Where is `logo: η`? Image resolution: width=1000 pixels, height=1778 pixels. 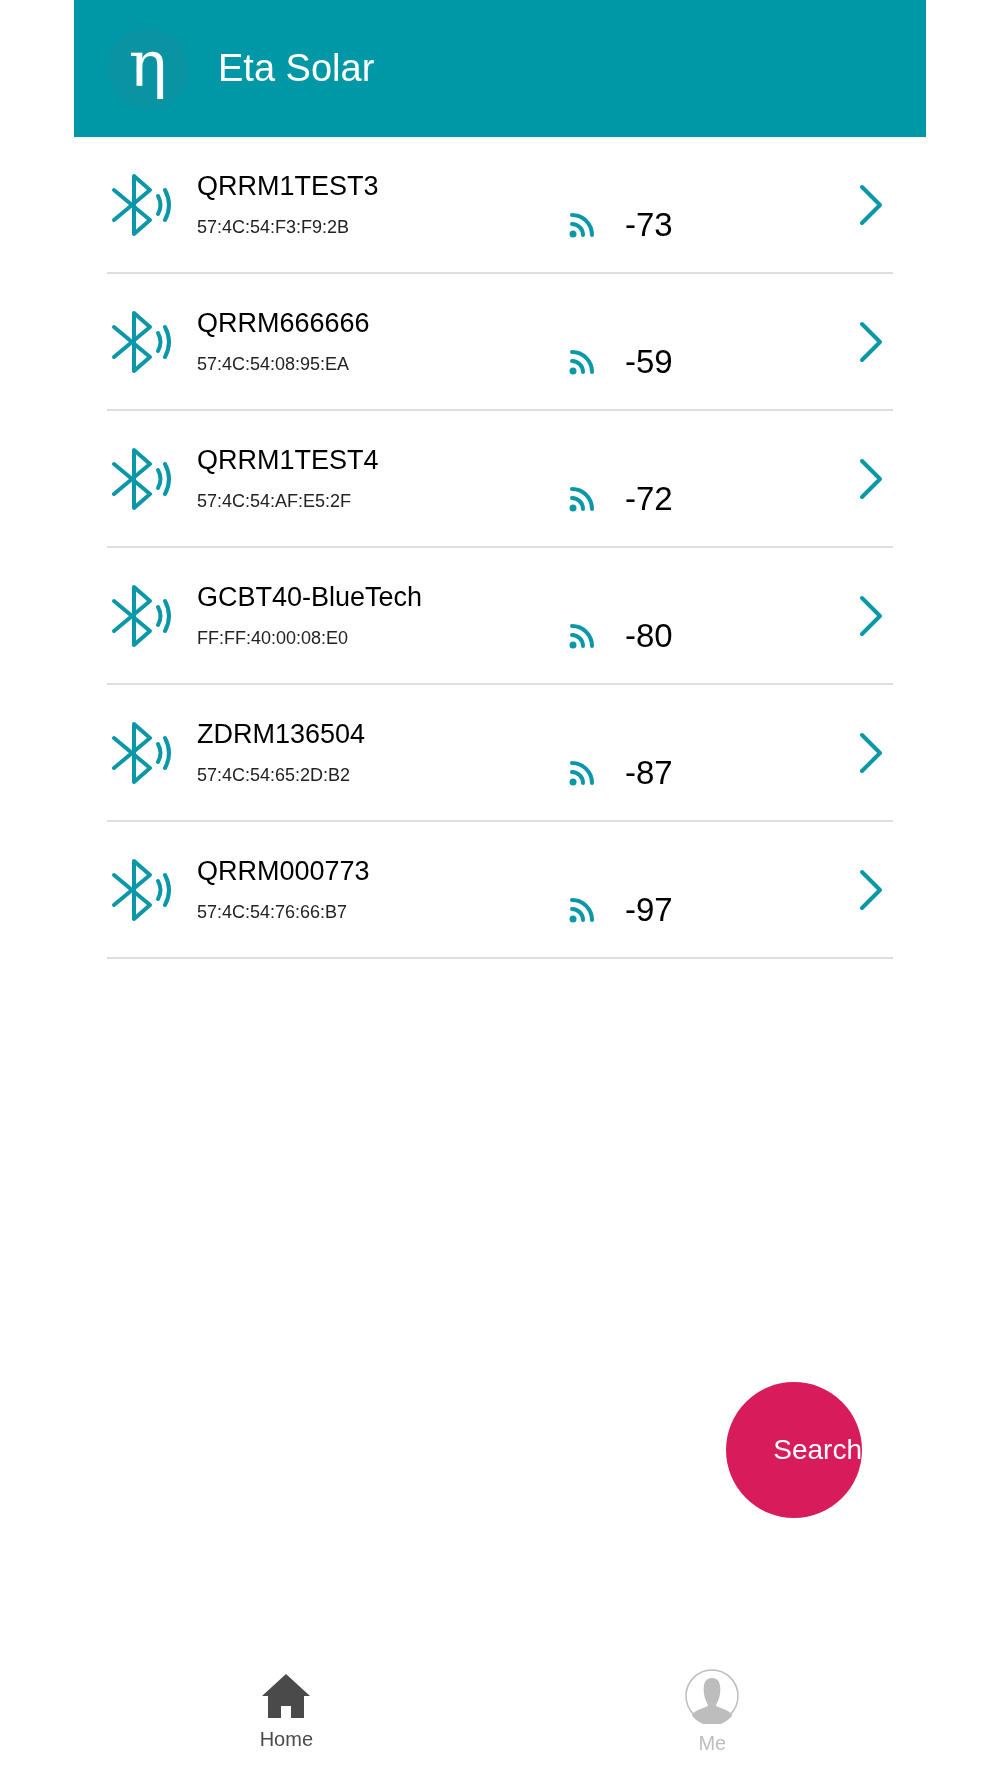 logo: η is located at coordinates (148, 68).